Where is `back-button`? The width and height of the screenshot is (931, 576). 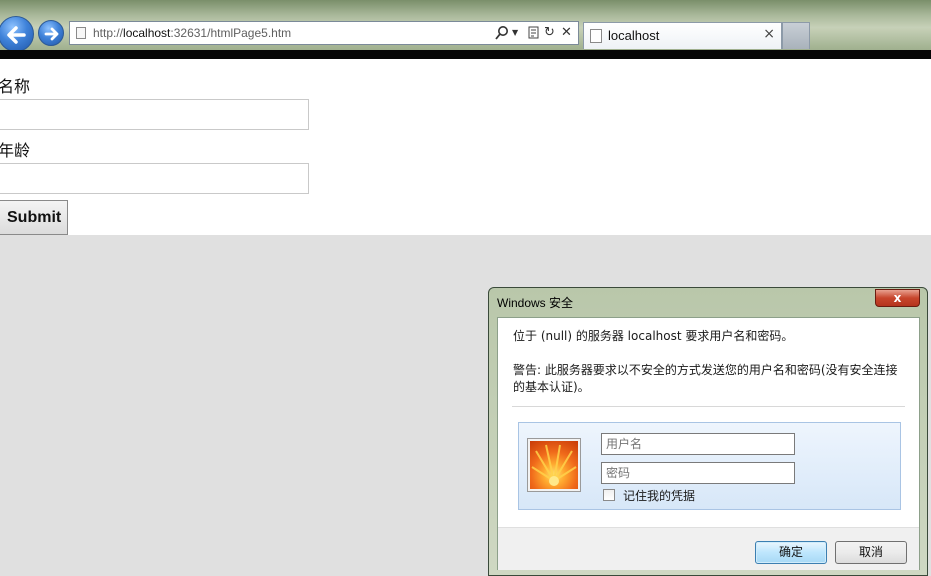 back-button is located at coordinates (17, 34).